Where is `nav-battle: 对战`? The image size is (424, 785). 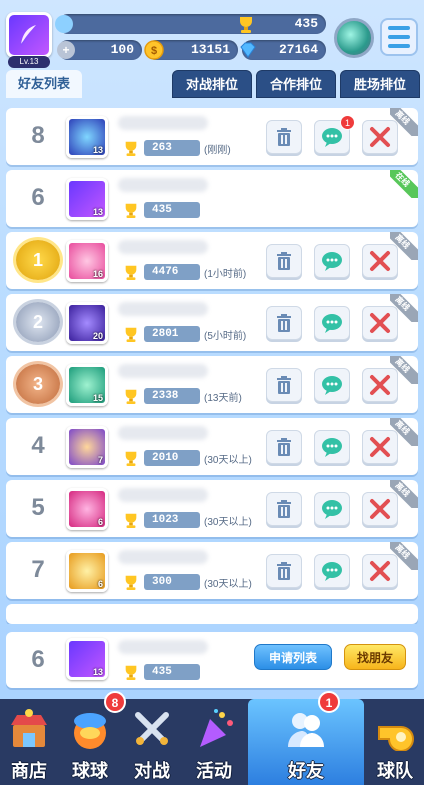
nav-battle: 对战 is located at coordinates (152, 742).